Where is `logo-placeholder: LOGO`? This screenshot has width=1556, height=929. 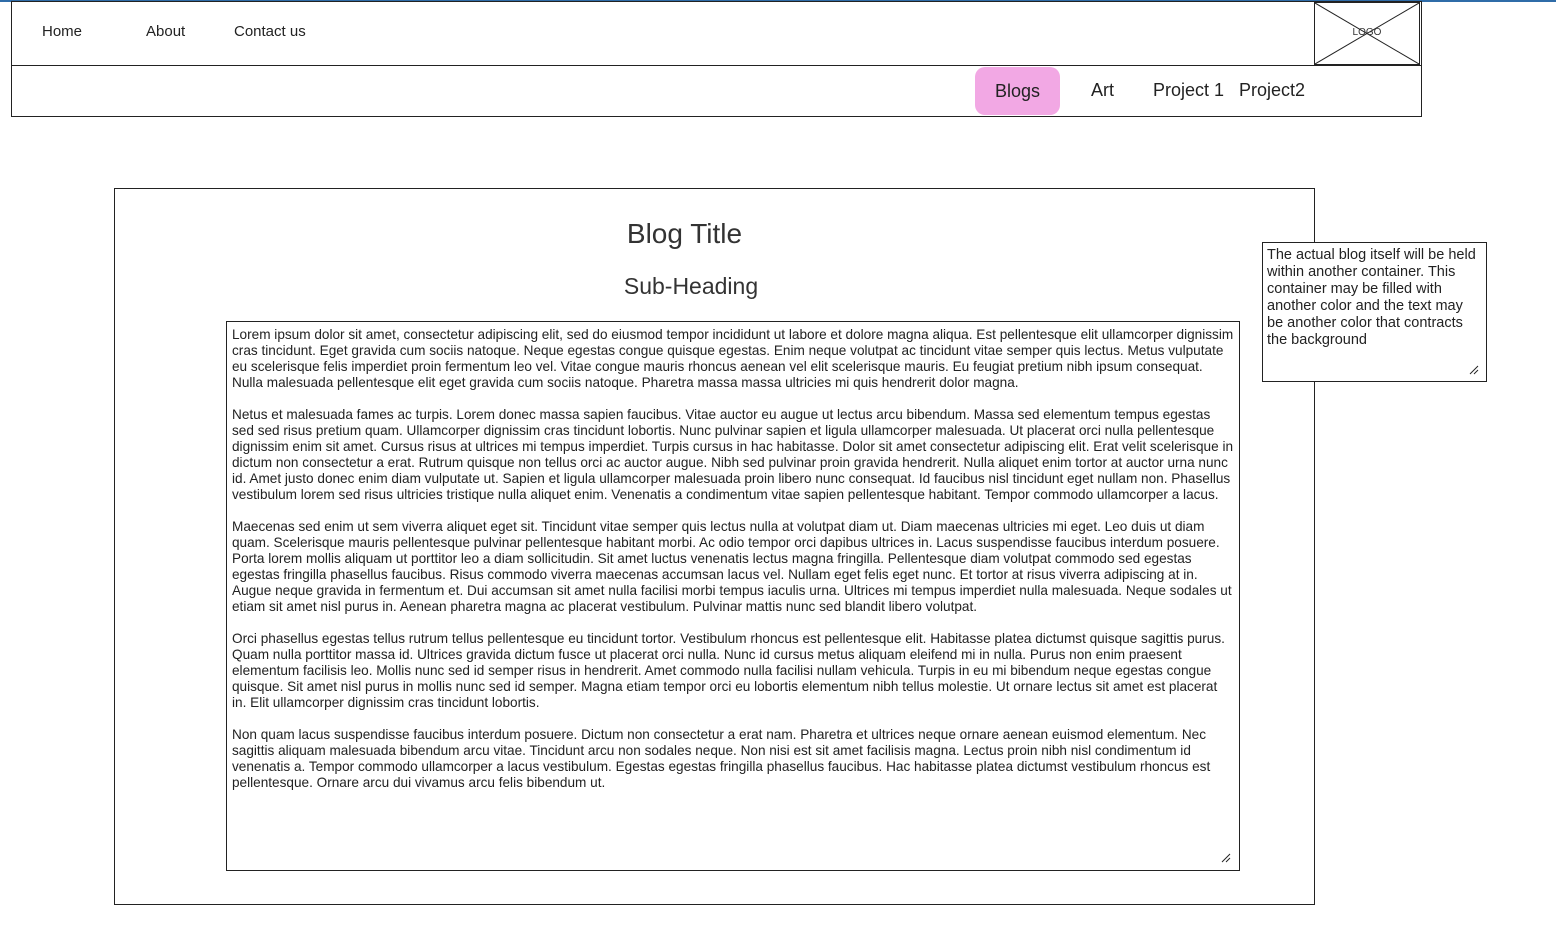
logo-placeholder: LOGO is located at coordinates (1367, 33).